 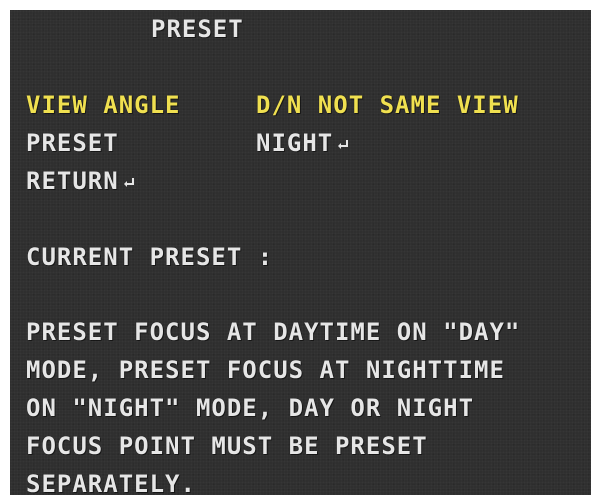 What do you see at coordinates (295, 143) in the screenshot?
I see `preset-value-text: NIGHT` at bounding box center [295, 143].